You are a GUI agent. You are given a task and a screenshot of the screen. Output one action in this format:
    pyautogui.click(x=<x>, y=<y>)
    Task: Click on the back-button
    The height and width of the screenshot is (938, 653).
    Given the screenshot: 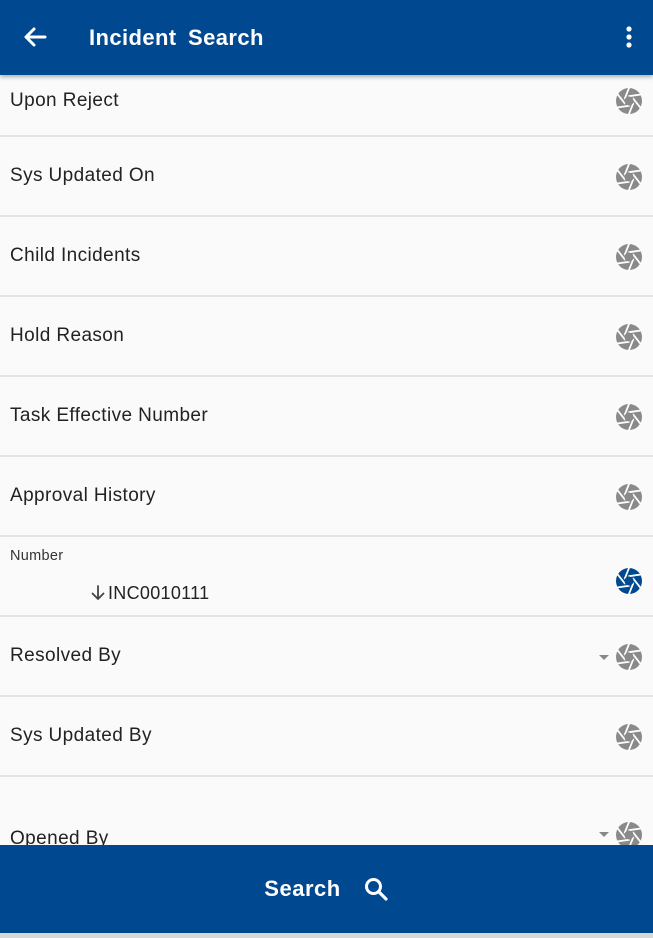 What is the action you would take?
    pyautogui.click(x=35, y=37)
    